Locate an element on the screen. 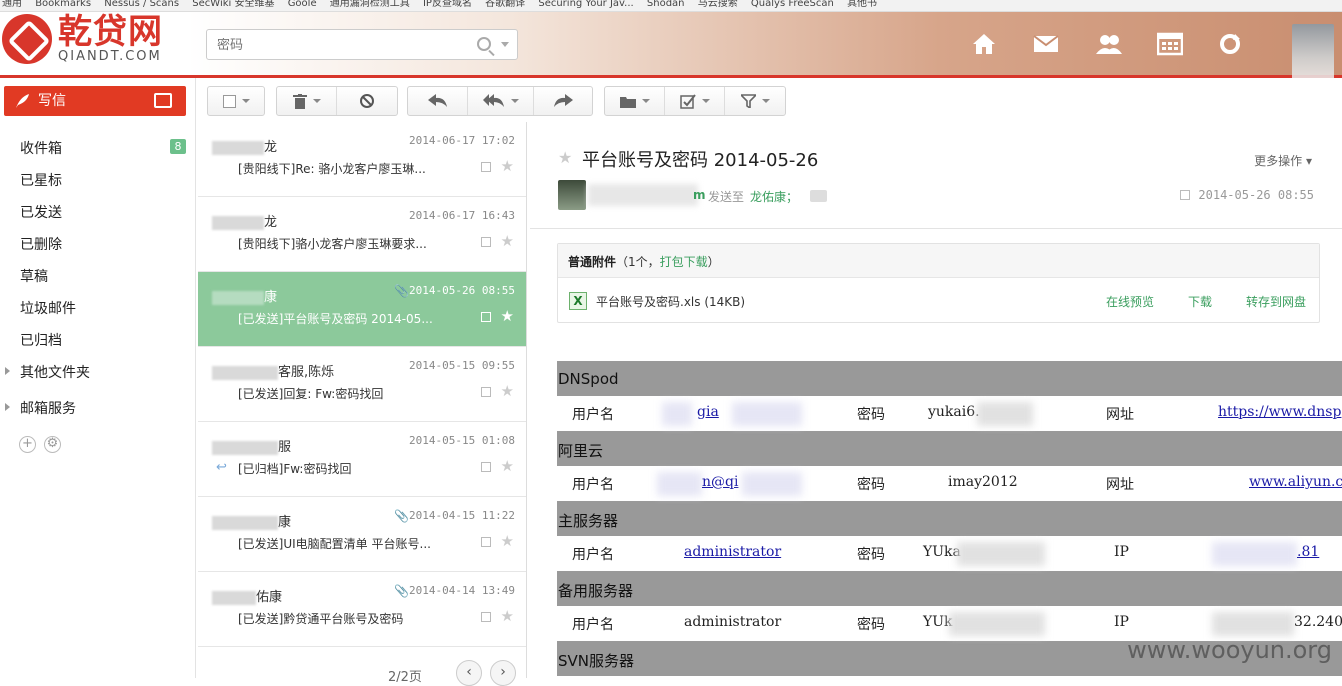 The width and height of the screenshot is (1342, 686). wrench-icon: ⚙ is located at coordinates (52, 444).